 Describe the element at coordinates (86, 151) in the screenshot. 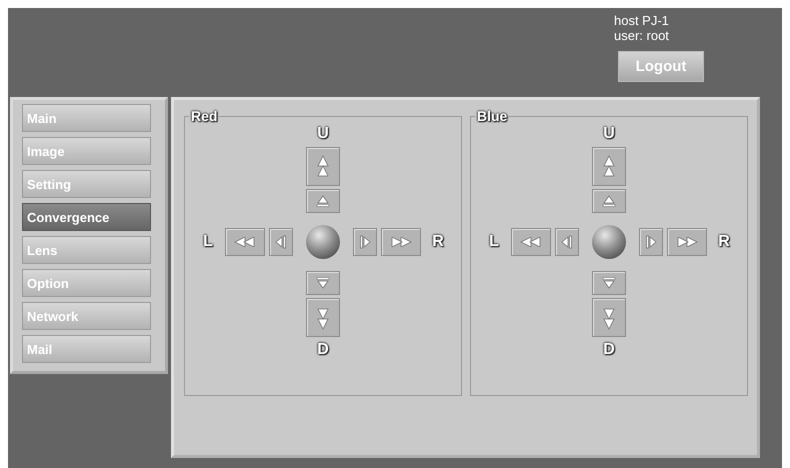

I see `menu-item: Image` at that location.